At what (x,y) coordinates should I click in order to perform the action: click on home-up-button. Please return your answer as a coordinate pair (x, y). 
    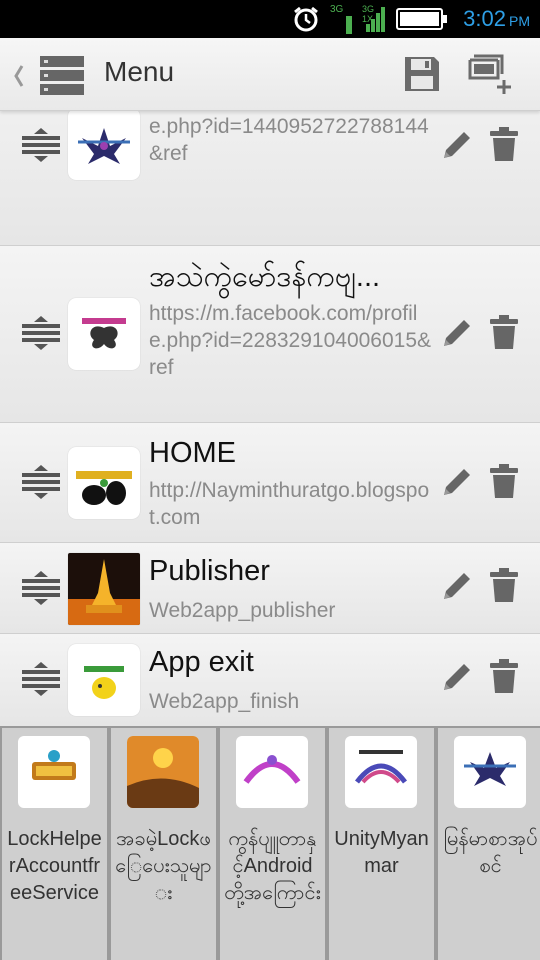
    Looking at the image, I should click on (46, 75).